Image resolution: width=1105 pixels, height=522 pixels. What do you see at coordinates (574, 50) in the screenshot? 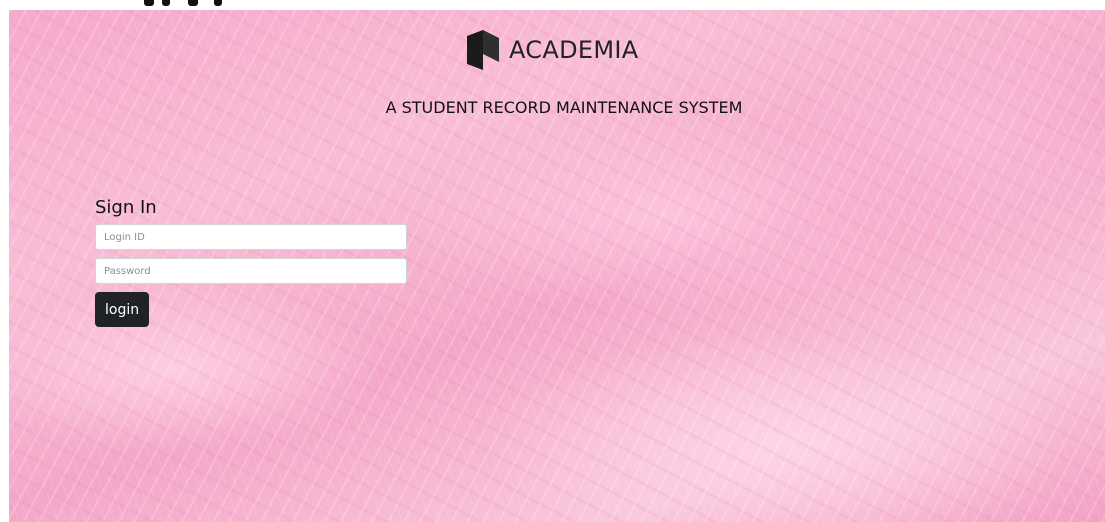
I see `brand-name: ACADEMIA` at bounding box center [574, 50].